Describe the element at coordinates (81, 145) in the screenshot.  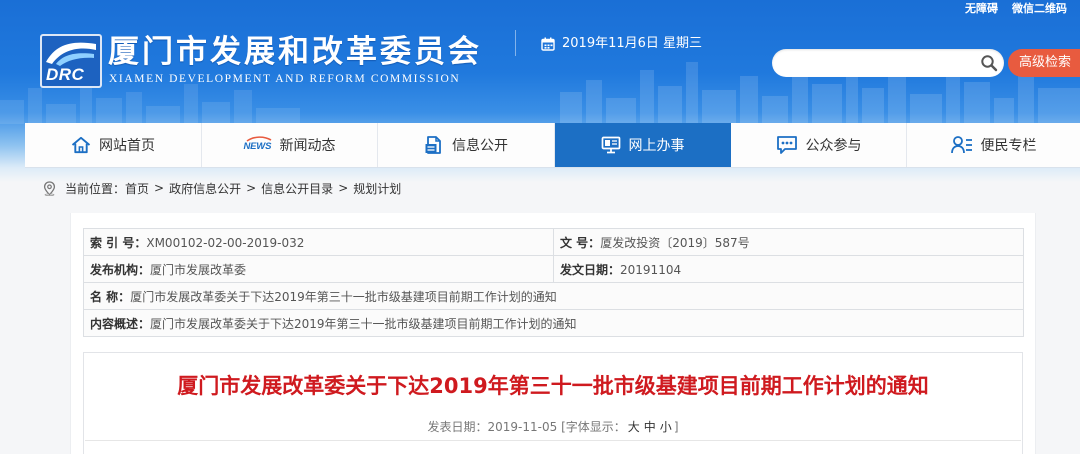
I see `home-icon` at that location.